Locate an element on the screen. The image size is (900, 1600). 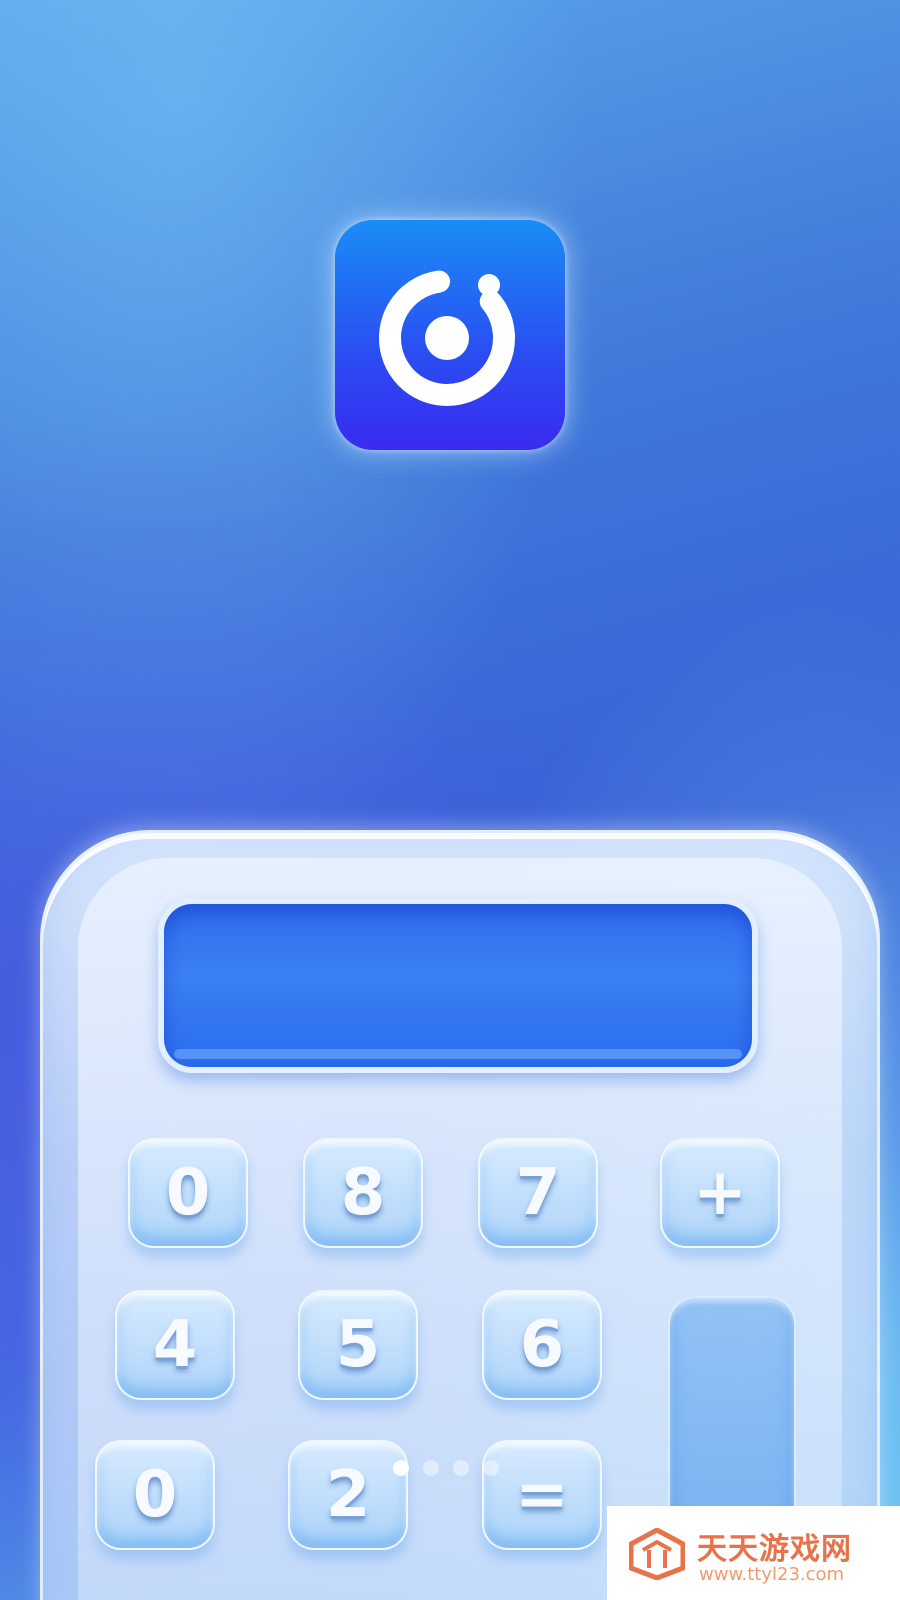
calc-key-5: 5 is located at coordinates (358, 1345).